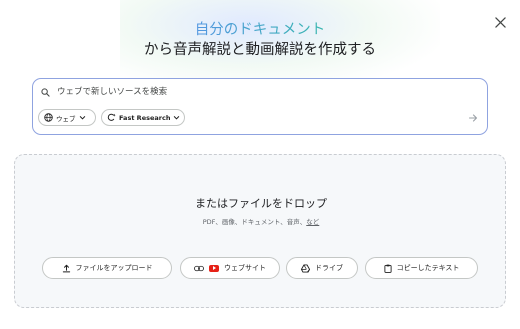  What do you see at coordinates (111, 117) in the screenshot?
I see `research-sparkle-icon` at bounding box center [111, 117].